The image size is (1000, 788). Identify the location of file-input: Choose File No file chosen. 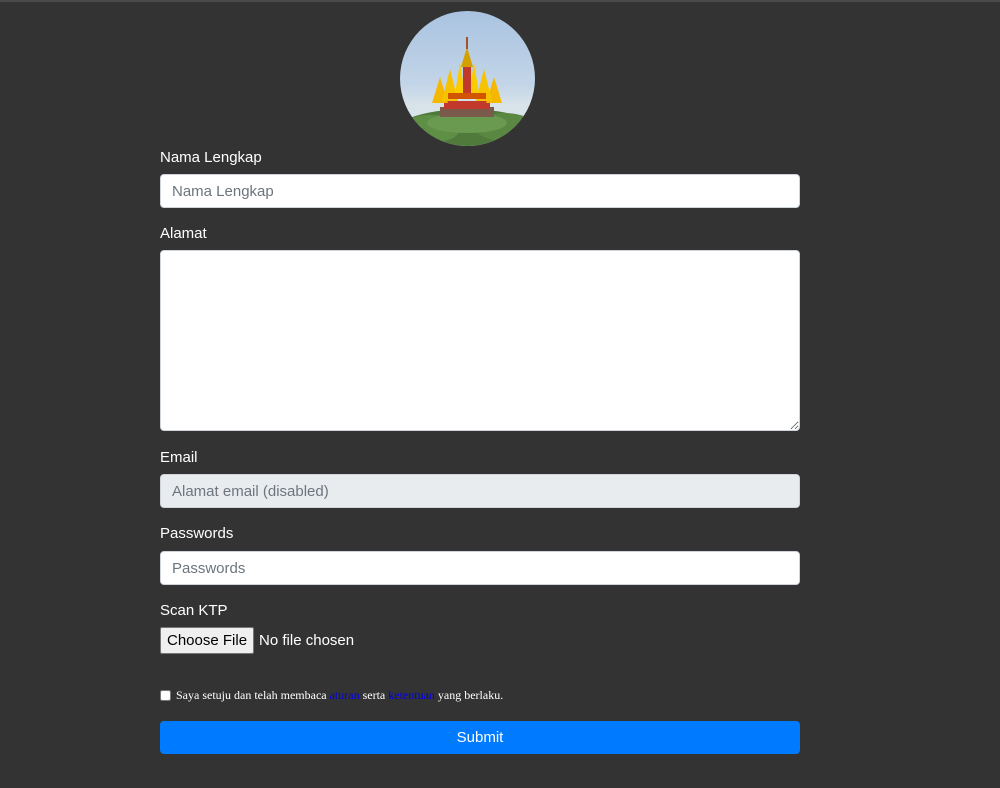
(257, 640).